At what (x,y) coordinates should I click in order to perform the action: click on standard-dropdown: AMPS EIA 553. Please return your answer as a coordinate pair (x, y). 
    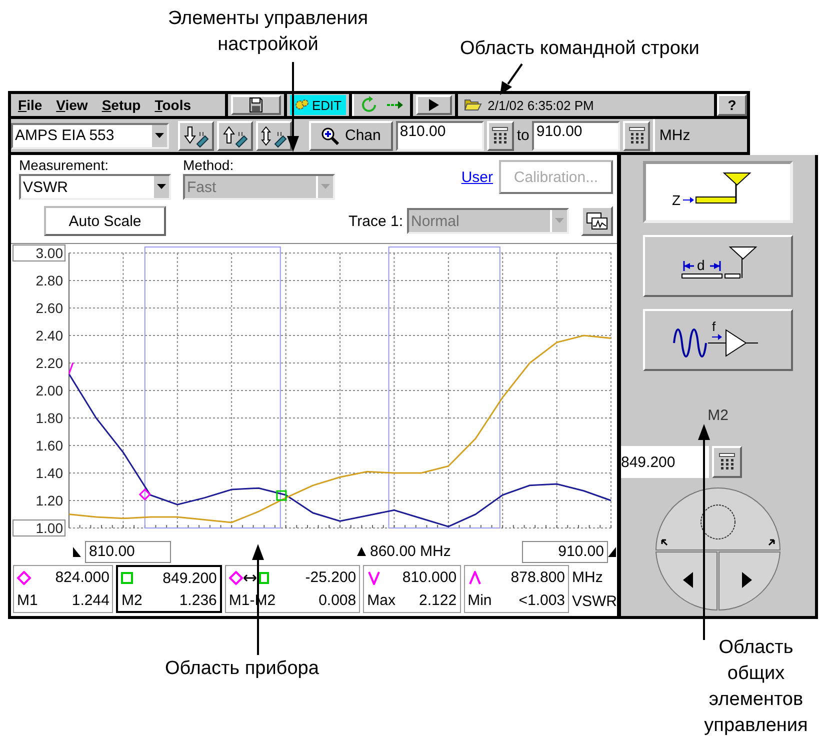
    Looking at the image, I should click on (90, 135).